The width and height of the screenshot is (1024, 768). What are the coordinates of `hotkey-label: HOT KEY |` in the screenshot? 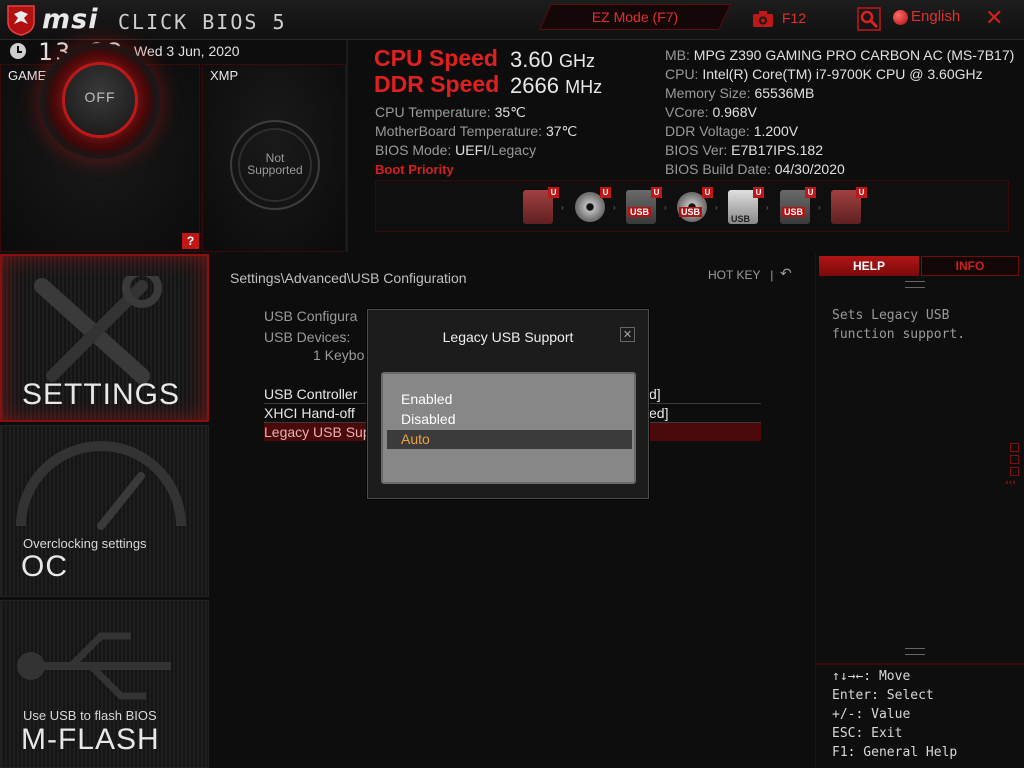 It's located at (740, 275).